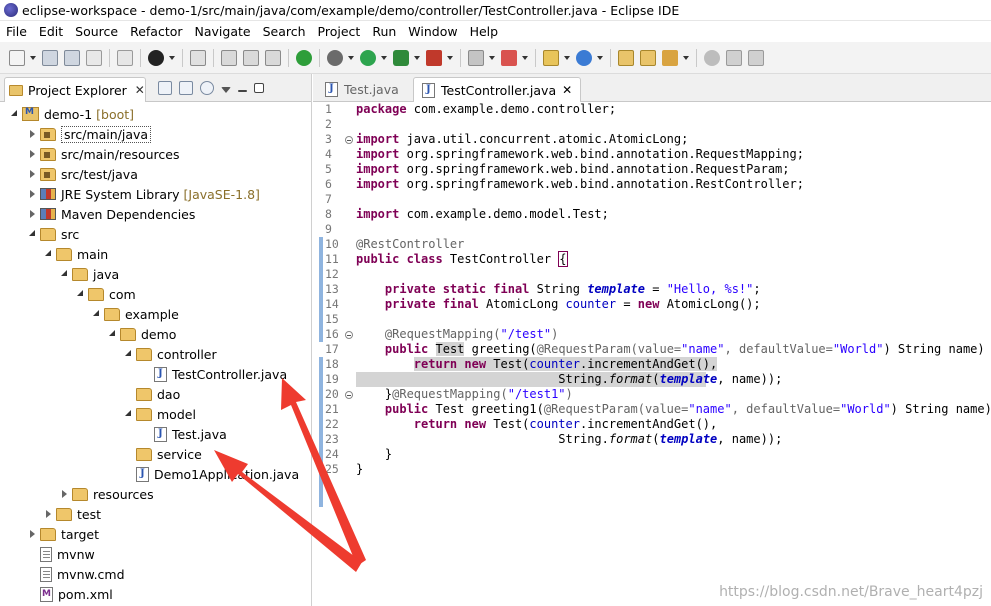  I want to click on menu-source: Source, so click(96, 31).